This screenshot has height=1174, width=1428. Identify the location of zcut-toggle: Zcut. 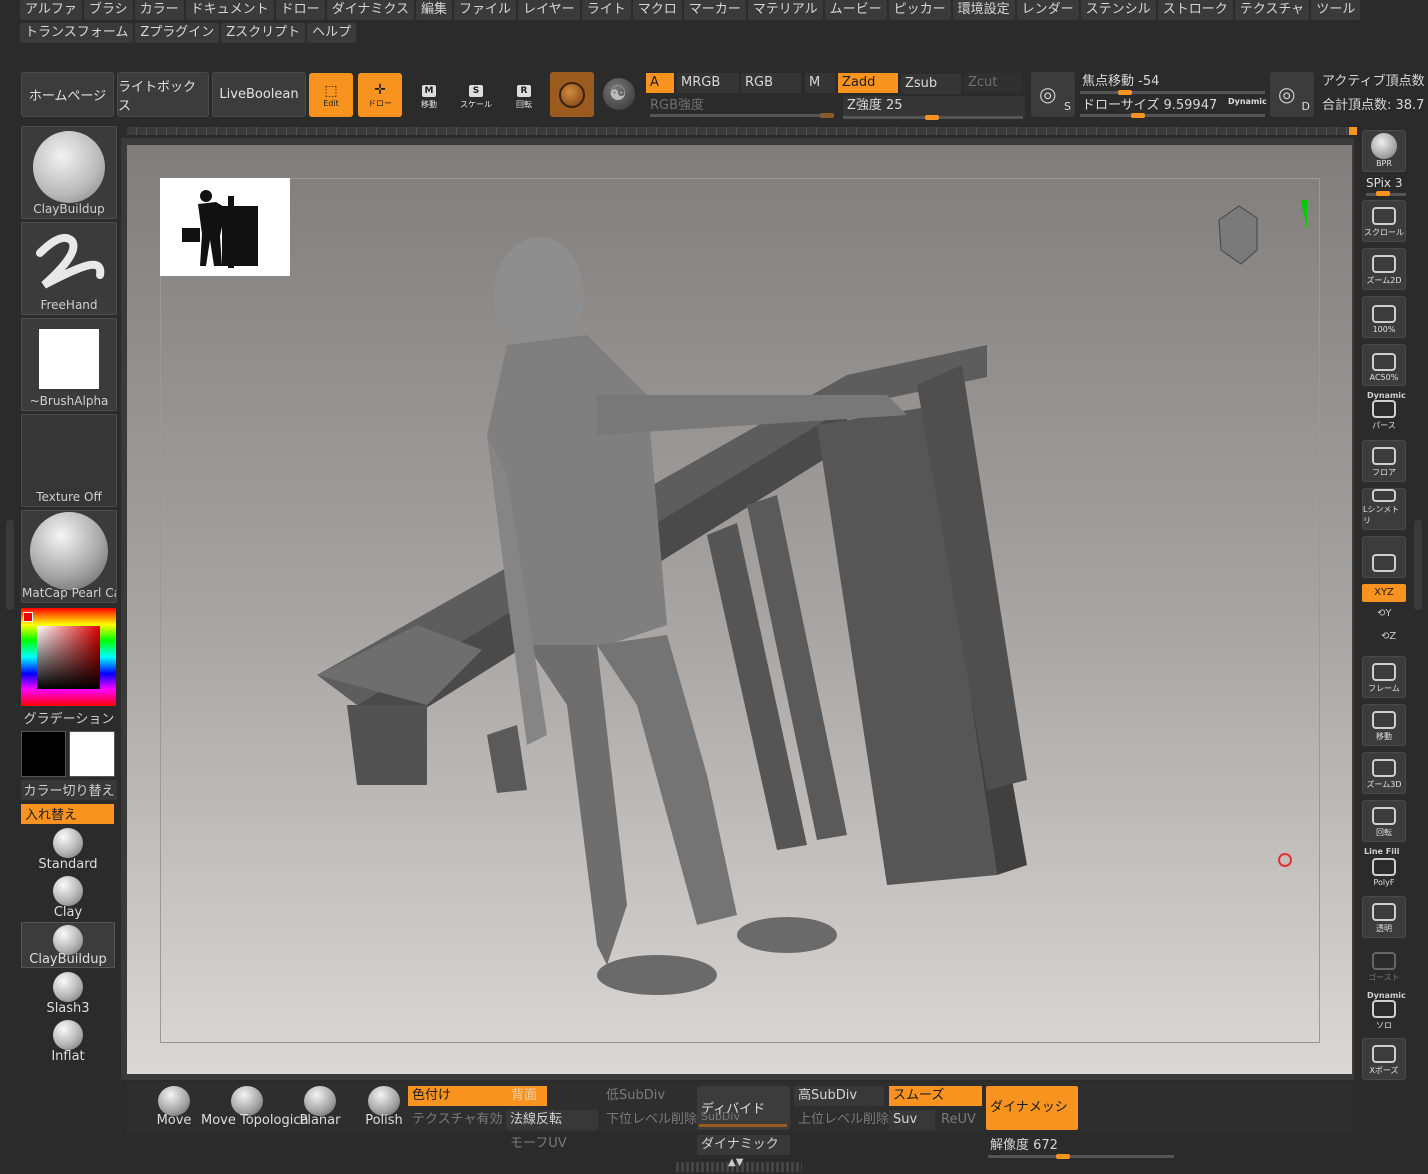
(993, 83).